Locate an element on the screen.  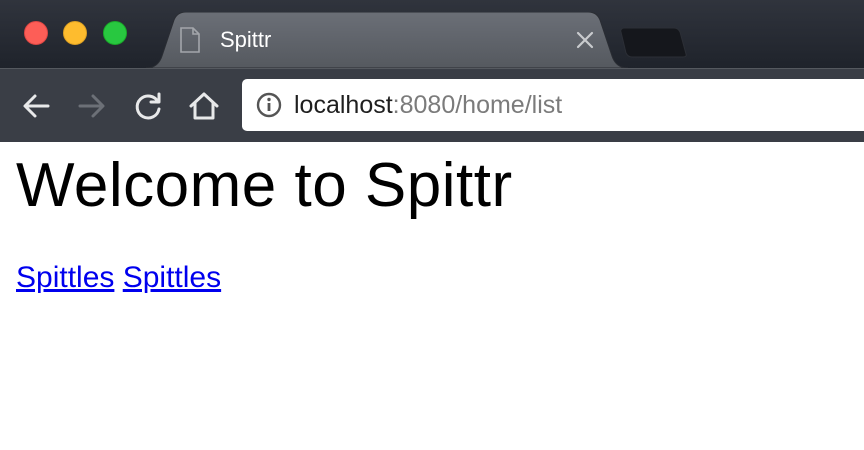
tab-title: Spittr is located at coordinates (246, 39).